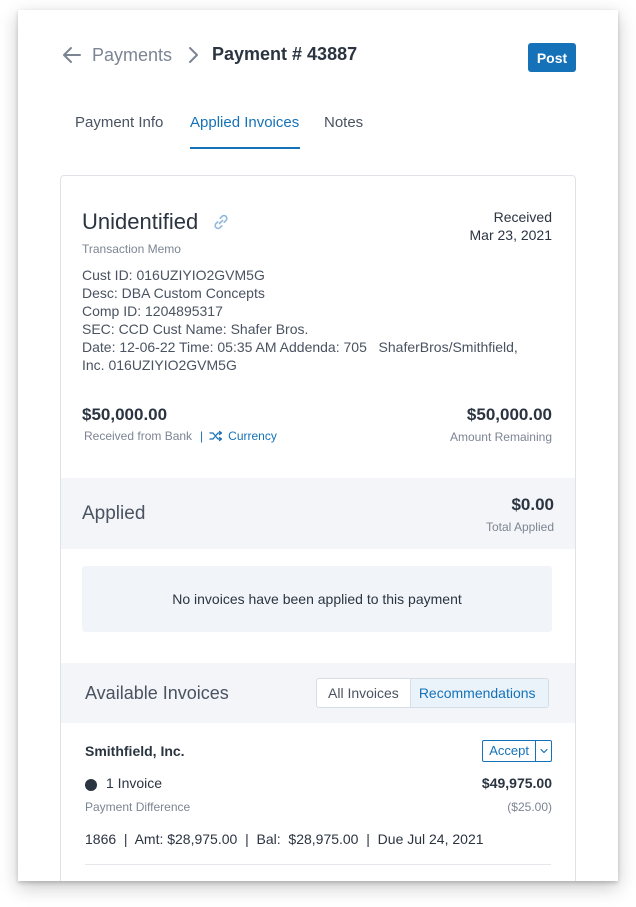  I want to click on invoice-count: 1 Invoice, so click(134, 783).